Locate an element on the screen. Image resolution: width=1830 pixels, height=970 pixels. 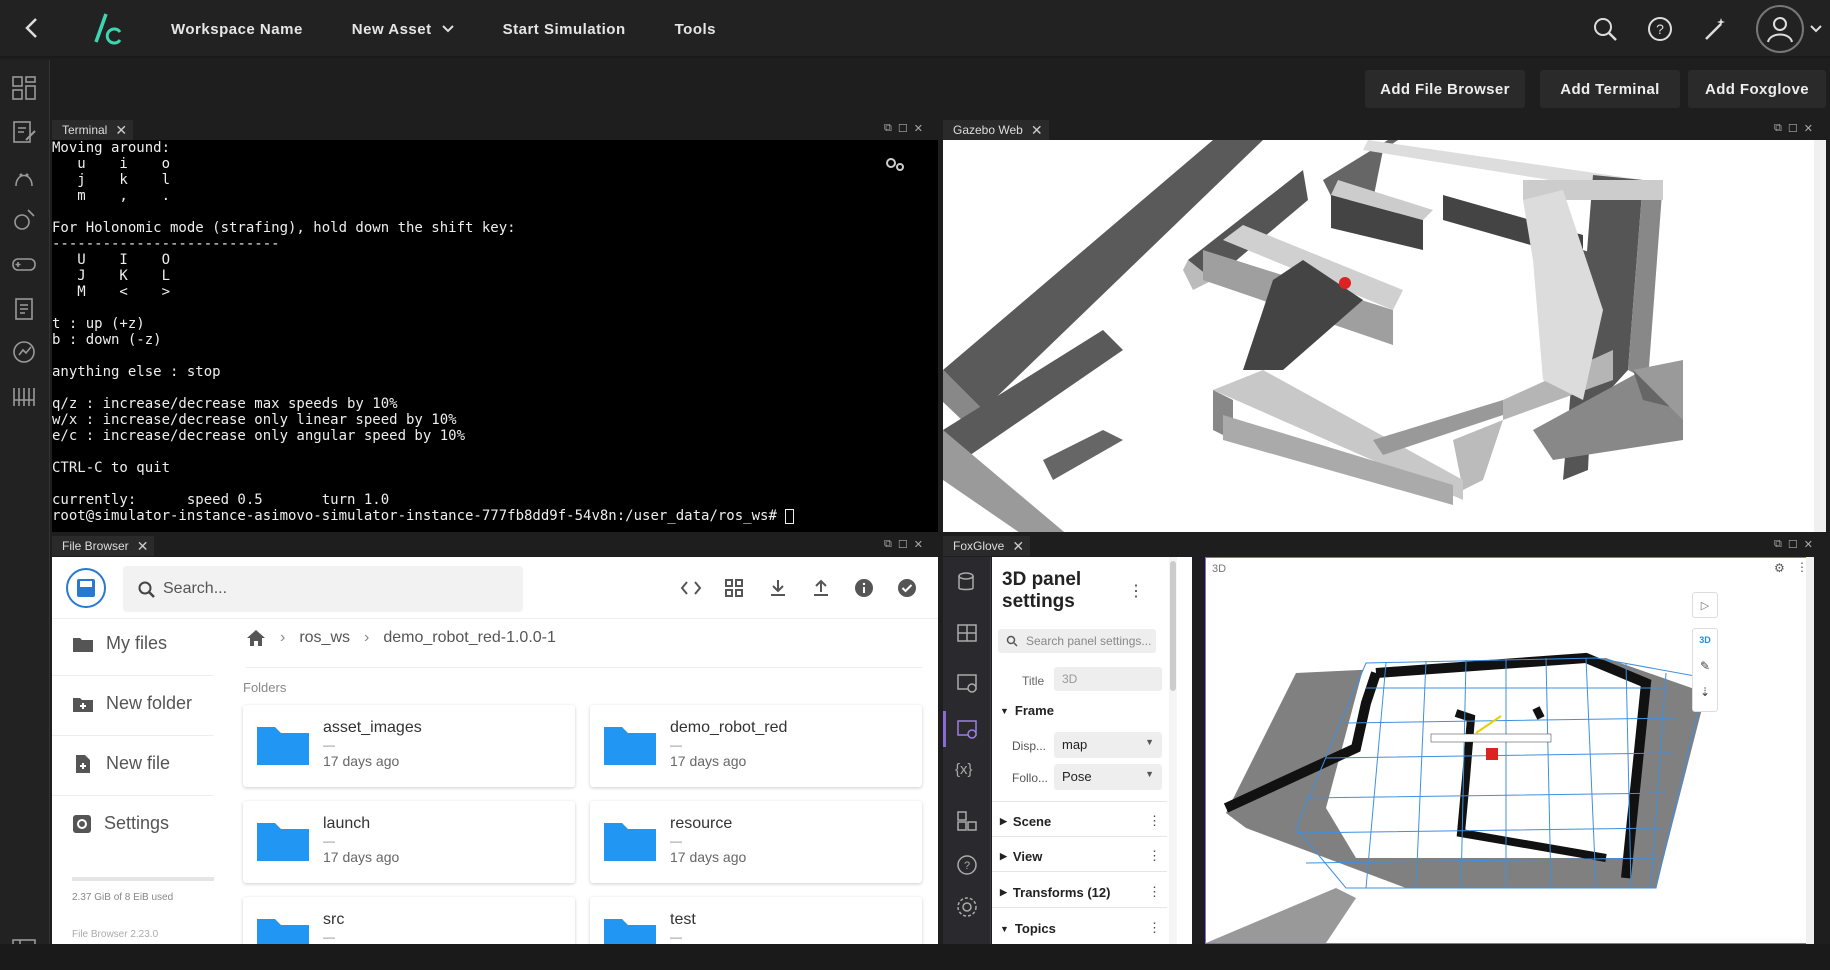
panel-settings-icon is located at coordinates (967, 729).